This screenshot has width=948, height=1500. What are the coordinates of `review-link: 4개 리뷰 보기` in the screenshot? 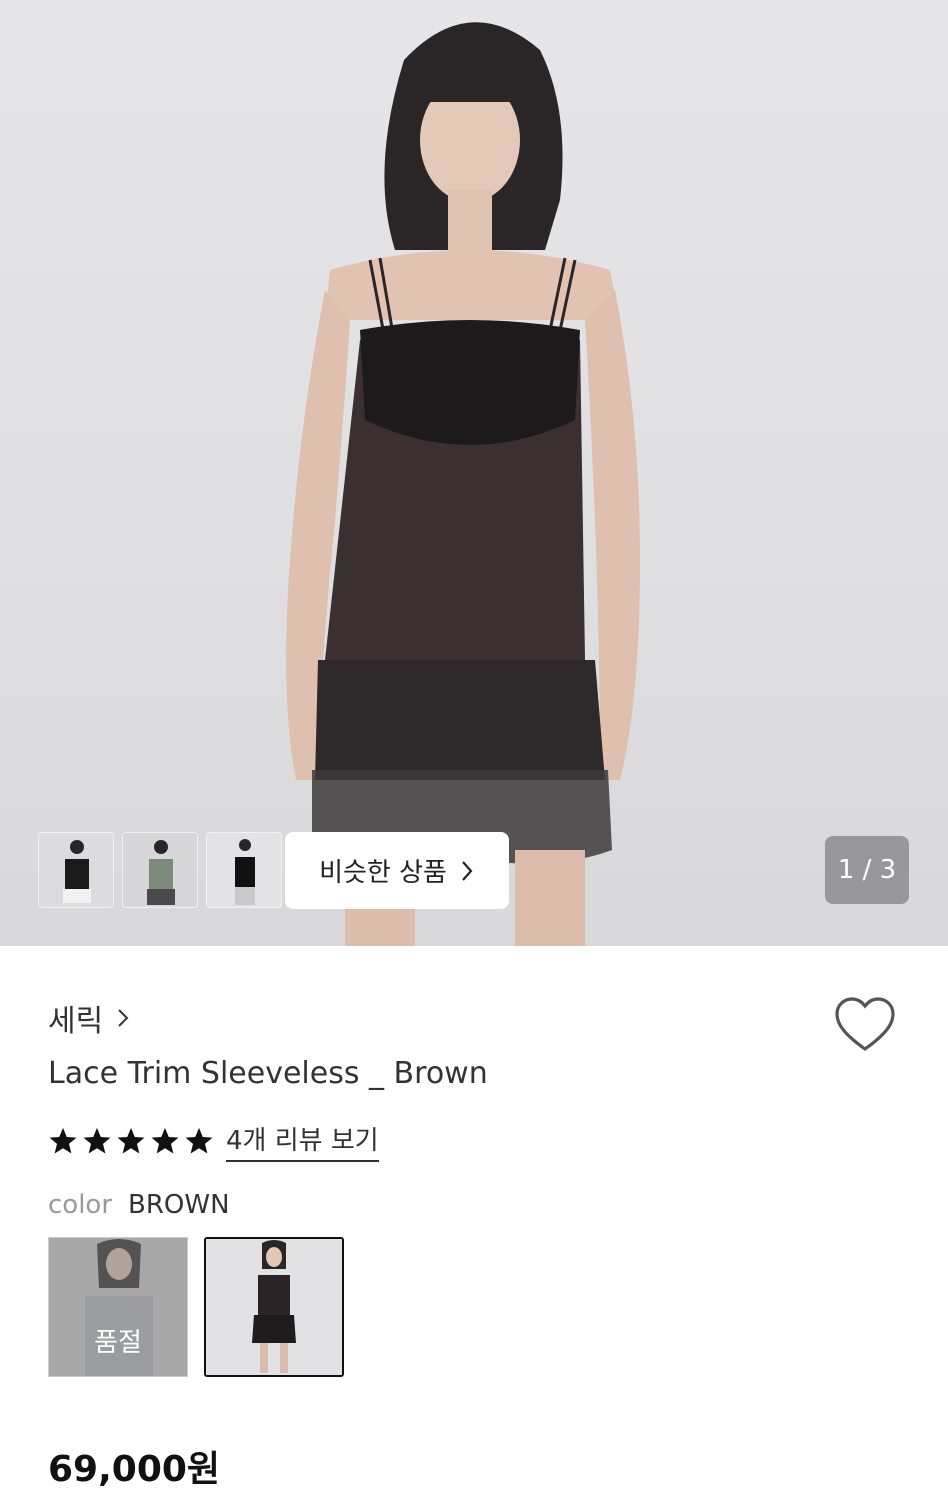 It's located at (302, 1141).